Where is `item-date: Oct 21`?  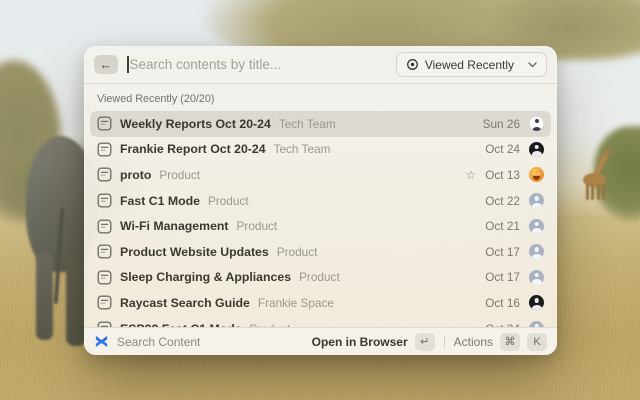 item-date: Oct 21 is located at coordinates (502, 226).